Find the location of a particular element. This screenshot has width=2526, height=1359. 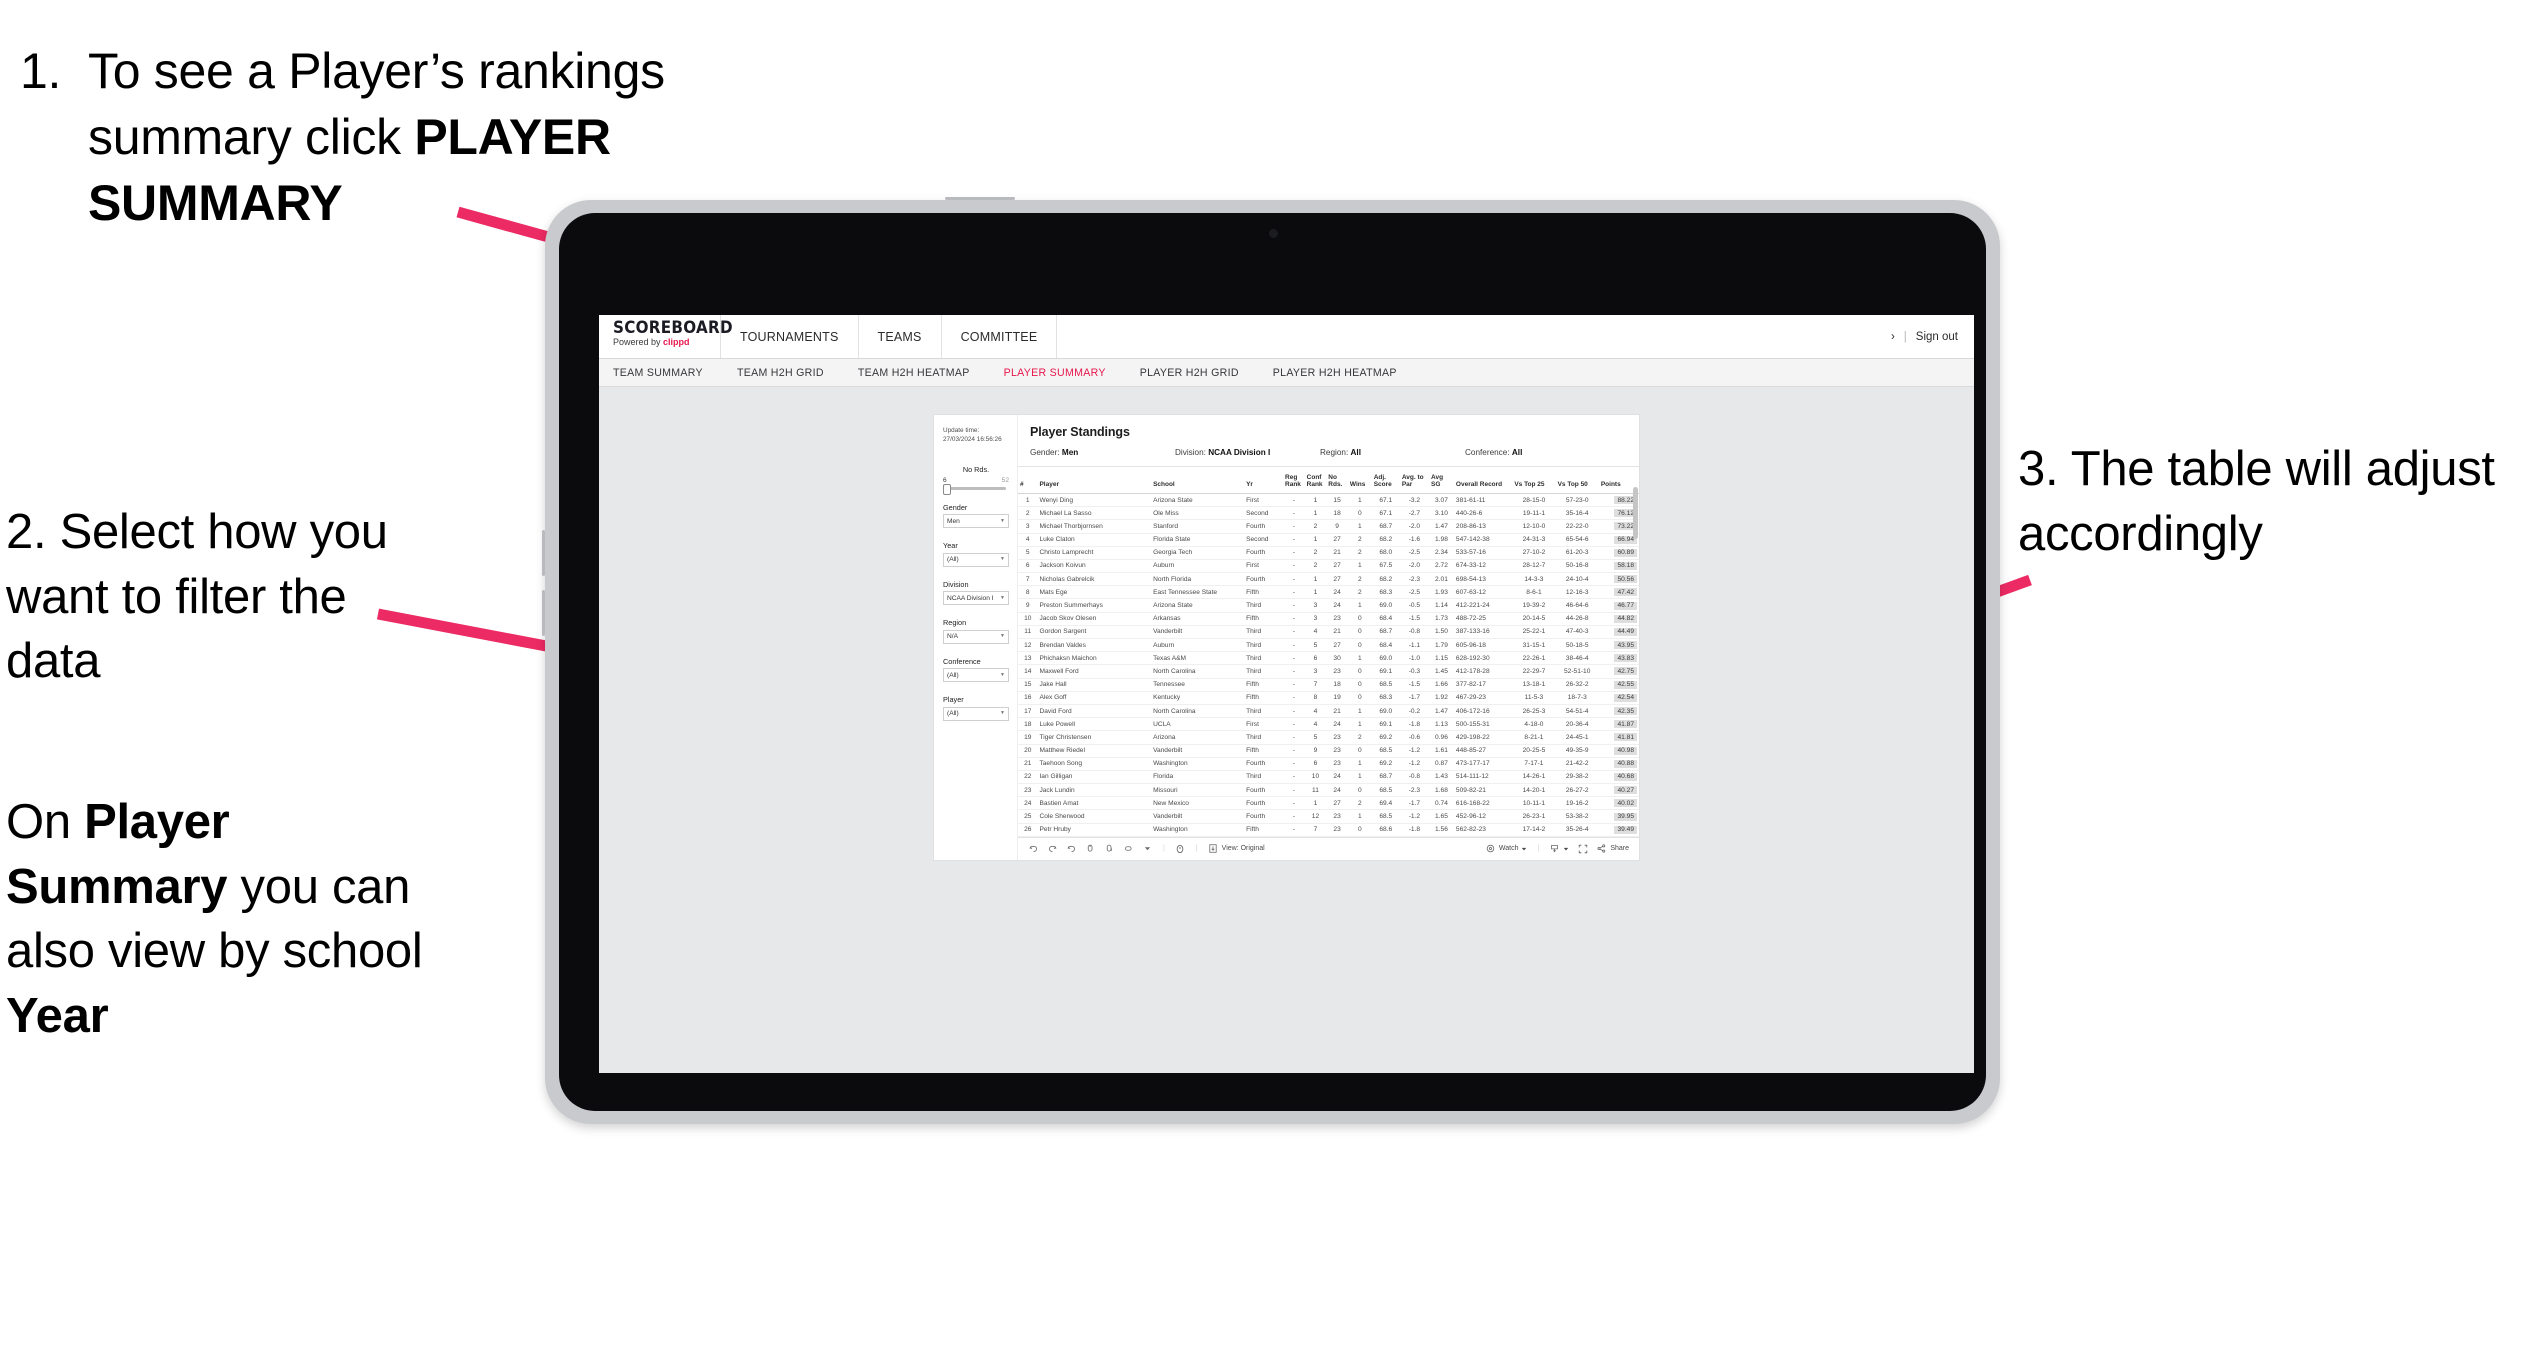

topnav-item-teams: TEAMS is located at coordinates (900, 336).